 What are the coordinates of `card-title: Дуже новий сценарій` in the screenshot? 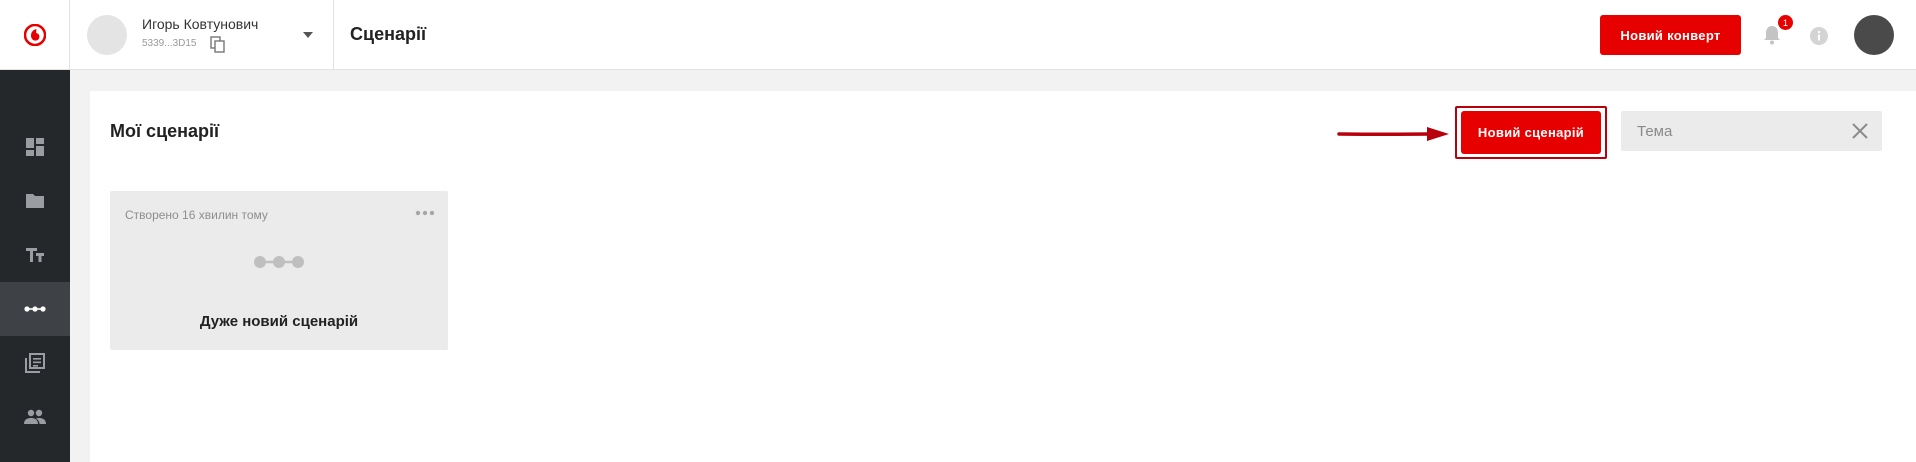 It's located at (279, 321).